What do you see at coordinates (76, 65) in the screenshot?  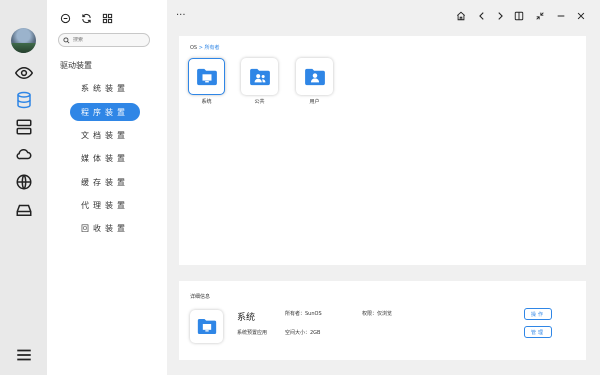 I see `section-title: 驱动装置` at bounding box center [76, 65].